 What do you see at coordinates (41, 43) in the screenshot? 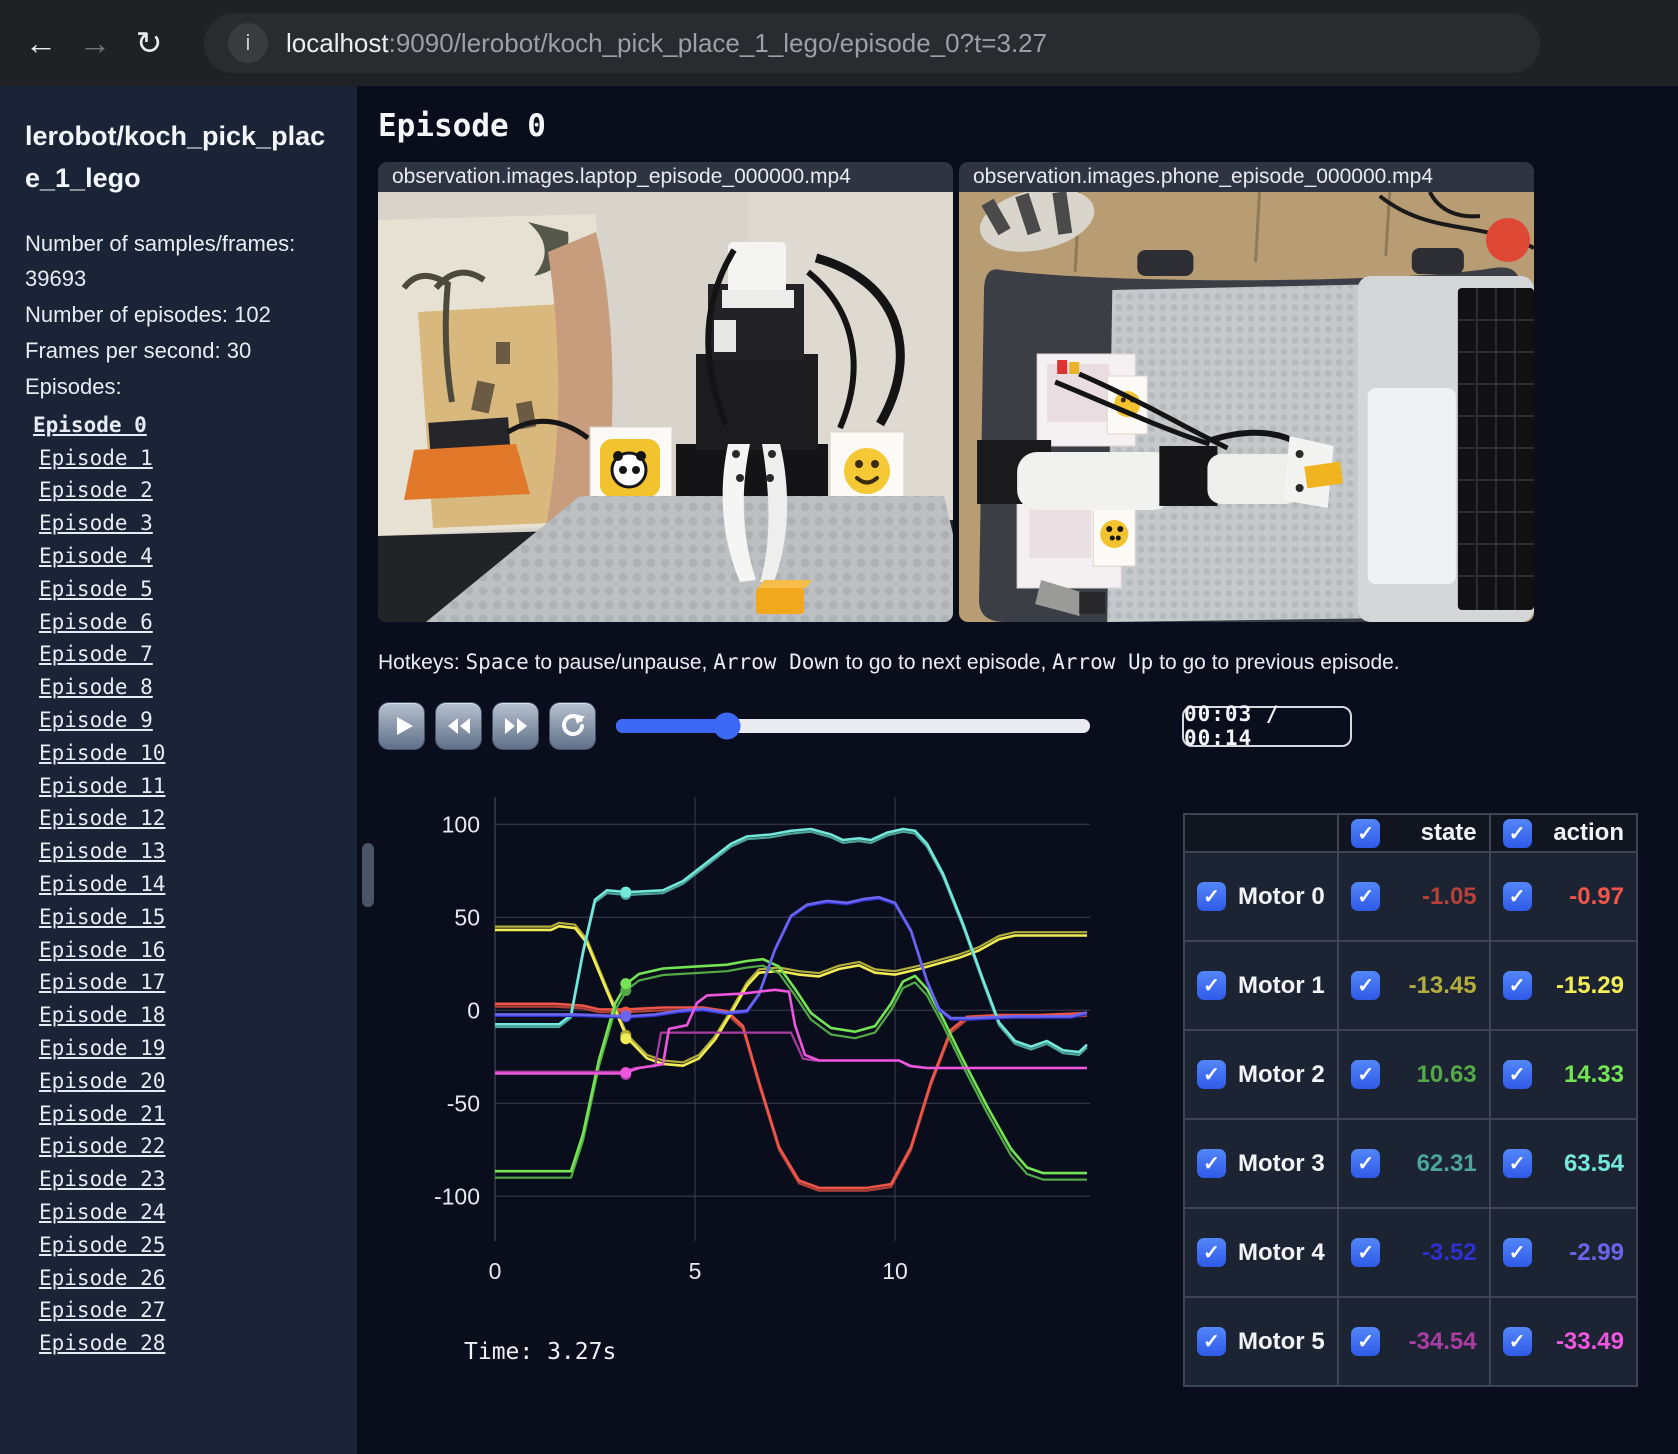
I see `back-icon: ←` at bounding box center [41, 43].